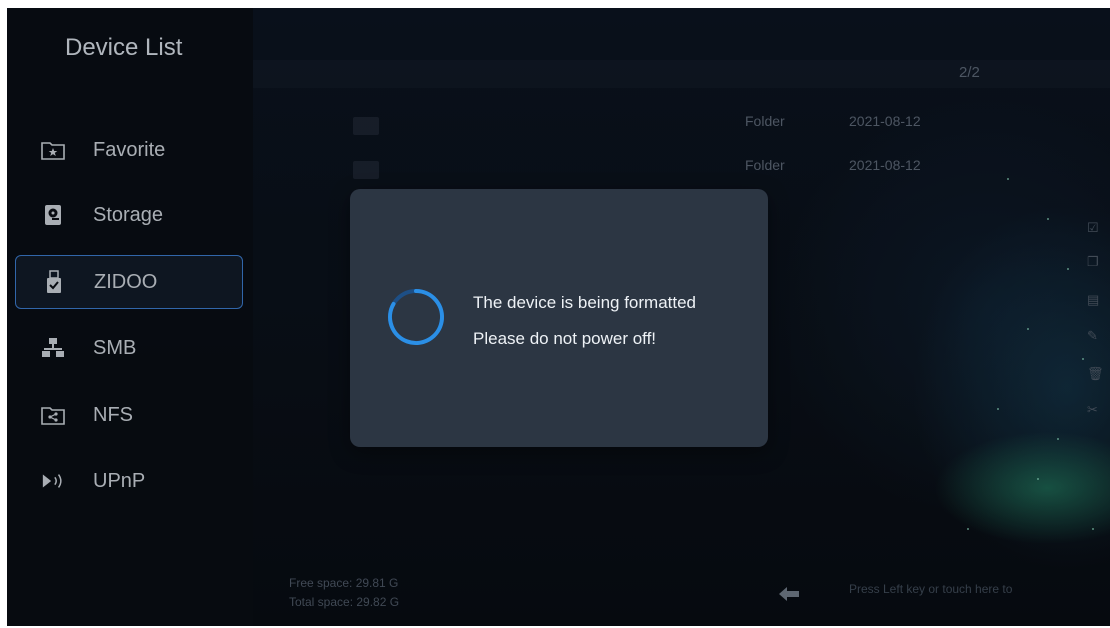 The height and width of the screenshot is (628, 1110). Describe the element at coordinates (565, 338) in the screenshot. I see `dialog-warning: Please do not power off!` at that location.